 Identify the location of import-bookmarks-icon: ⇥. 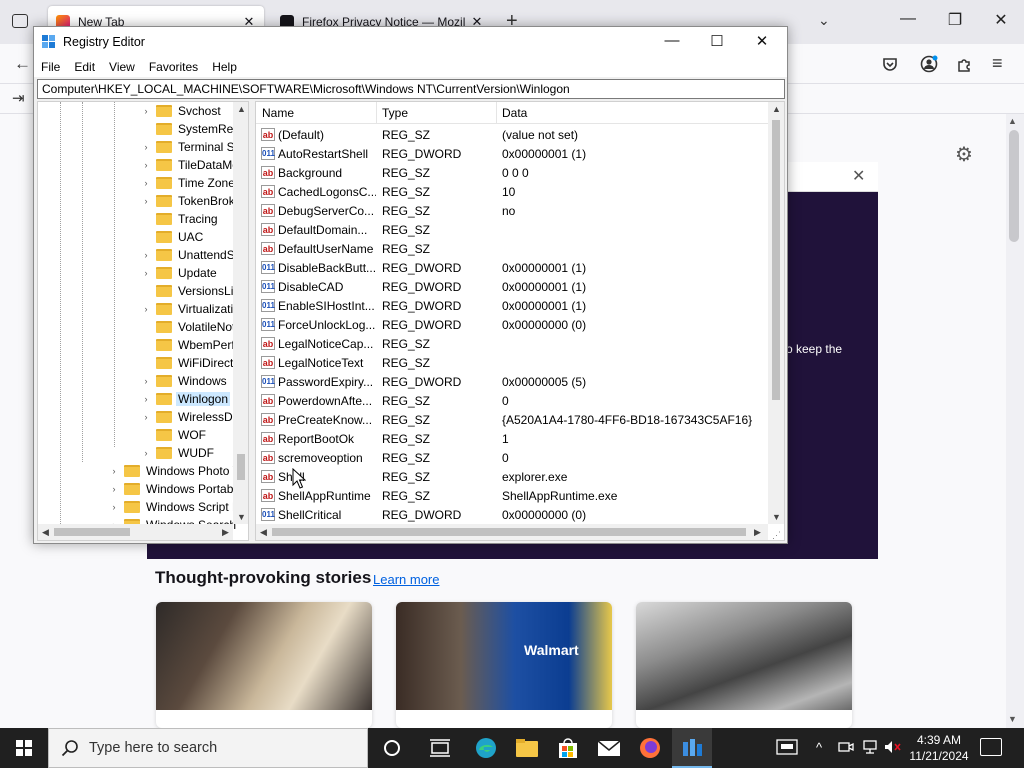
(18, 98).